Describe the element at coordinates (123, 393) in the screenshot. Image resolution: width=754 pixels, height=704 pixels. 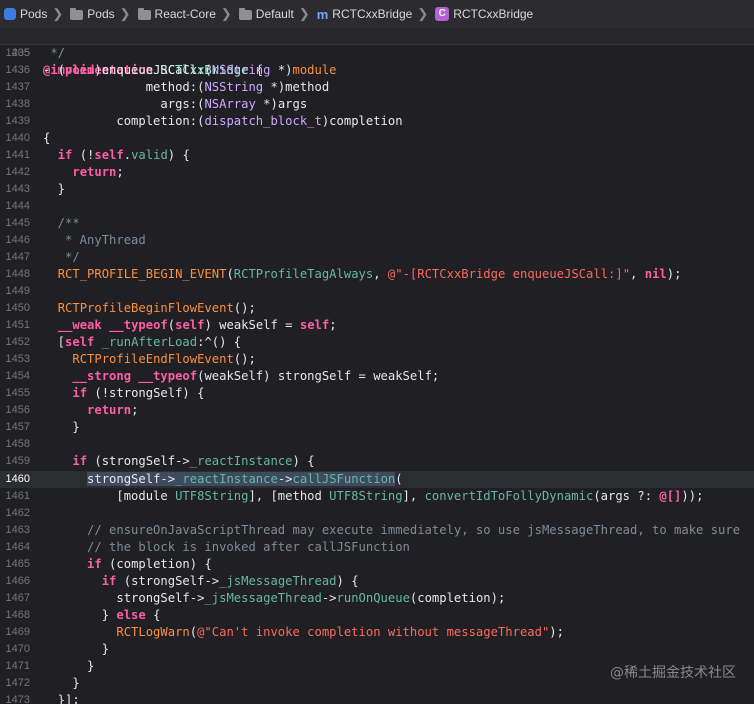
I see `code-text: if (!strongSelf) {` at that location.